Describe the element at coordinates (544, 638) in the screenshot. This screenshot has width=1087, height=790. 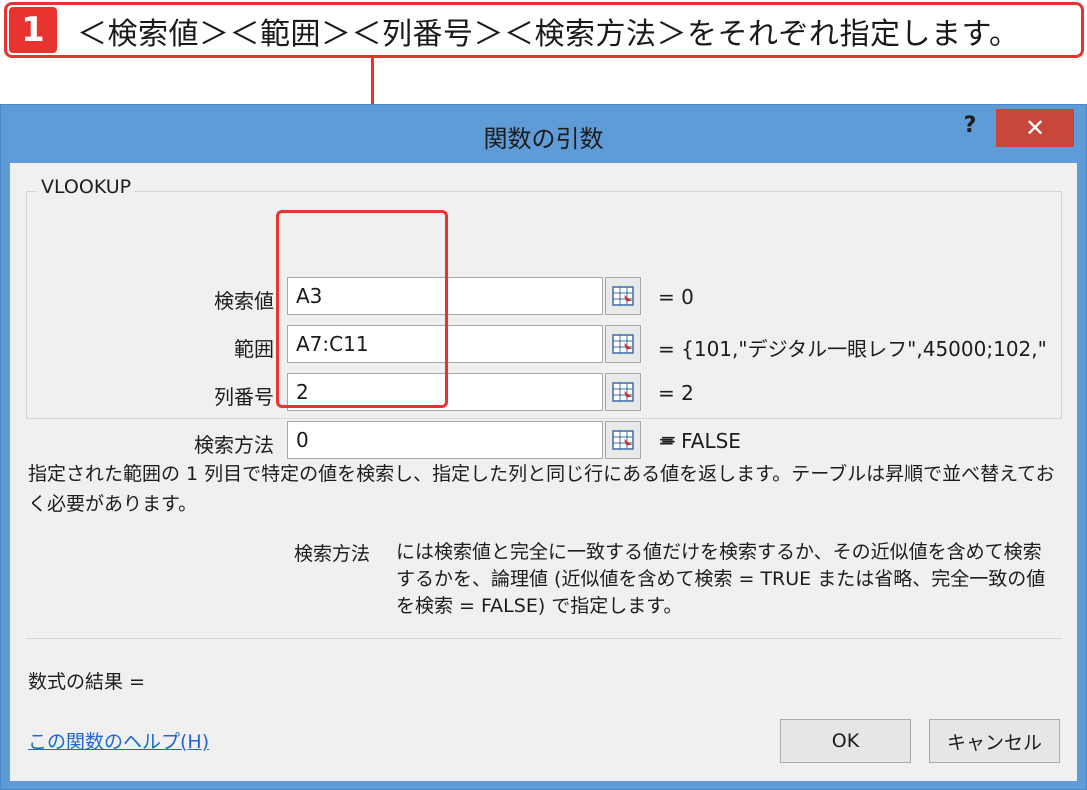
I see `divider` at that location.